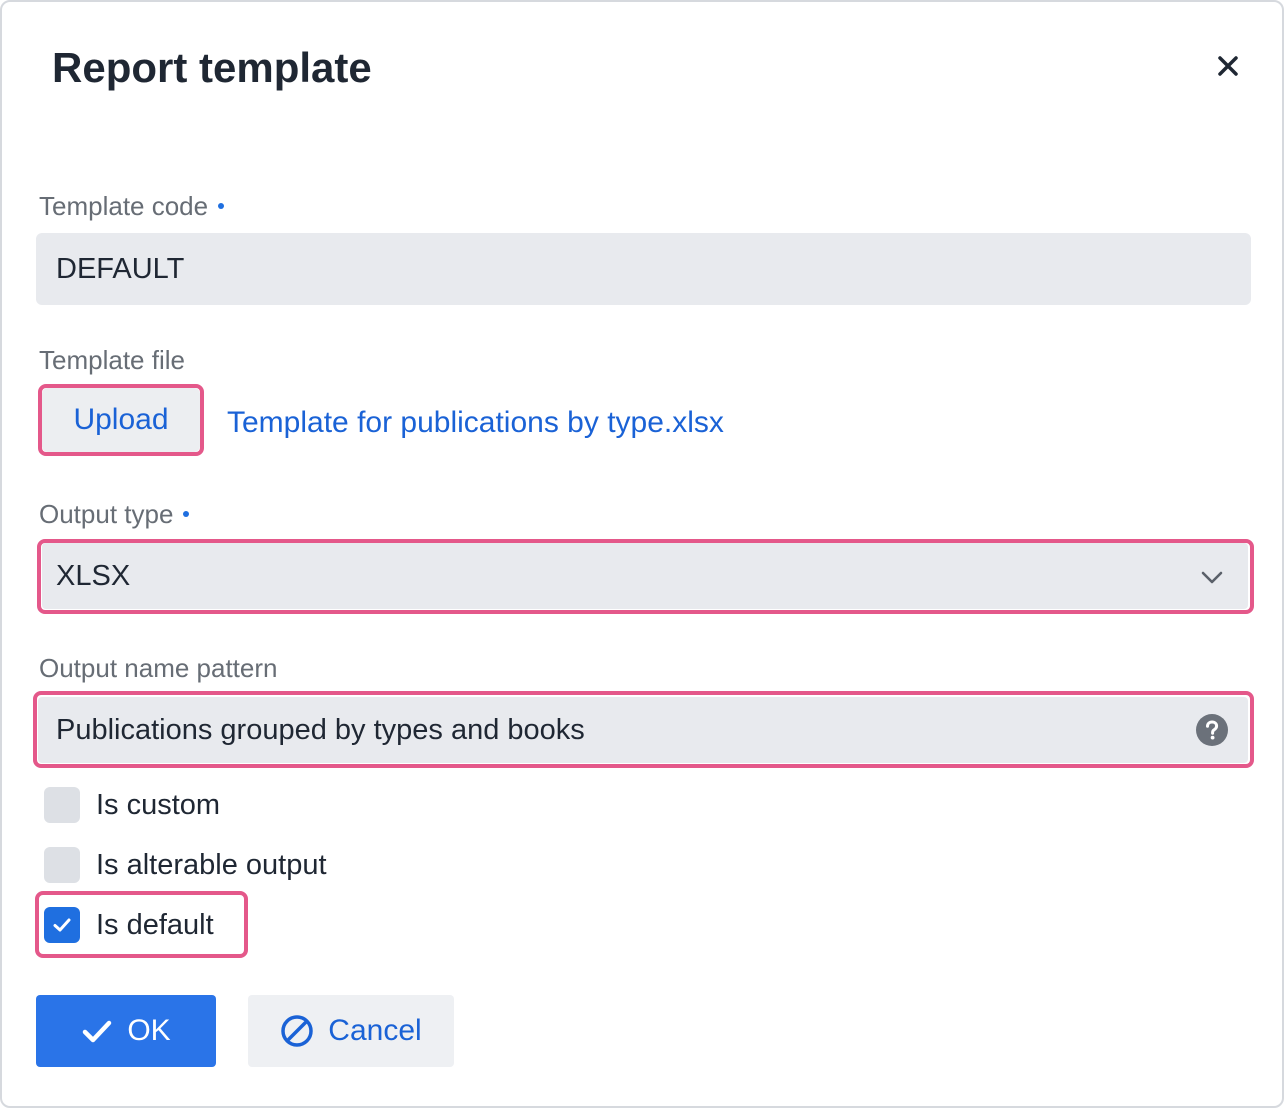 This screenshot has height=1108, width=1284. What do you see at coordinates (211, 864) in the screenshot?
I see `is-alterable-output-label: Is alterable output` at bounding box center [211, 864].